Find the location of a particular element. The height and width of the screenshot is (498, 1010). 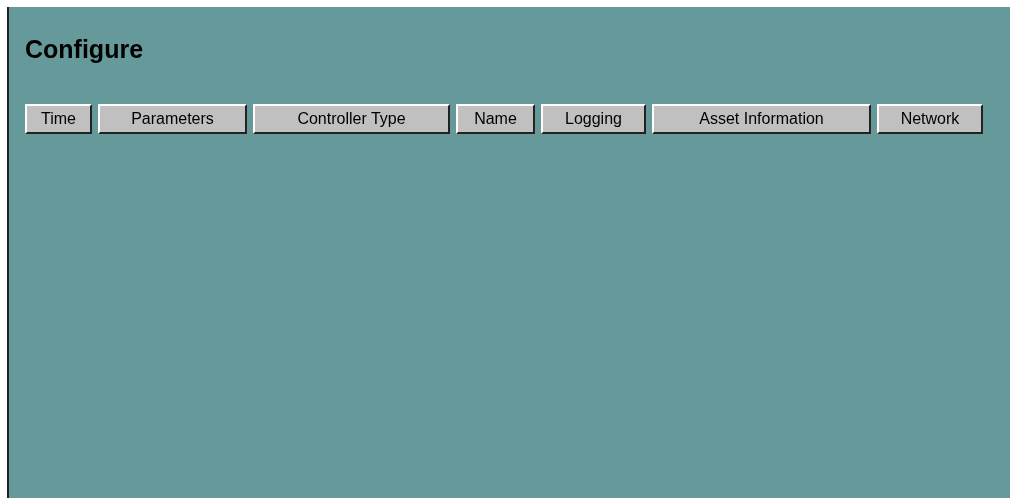

nav-button: Asset Information is located at coordinates (761, 119).